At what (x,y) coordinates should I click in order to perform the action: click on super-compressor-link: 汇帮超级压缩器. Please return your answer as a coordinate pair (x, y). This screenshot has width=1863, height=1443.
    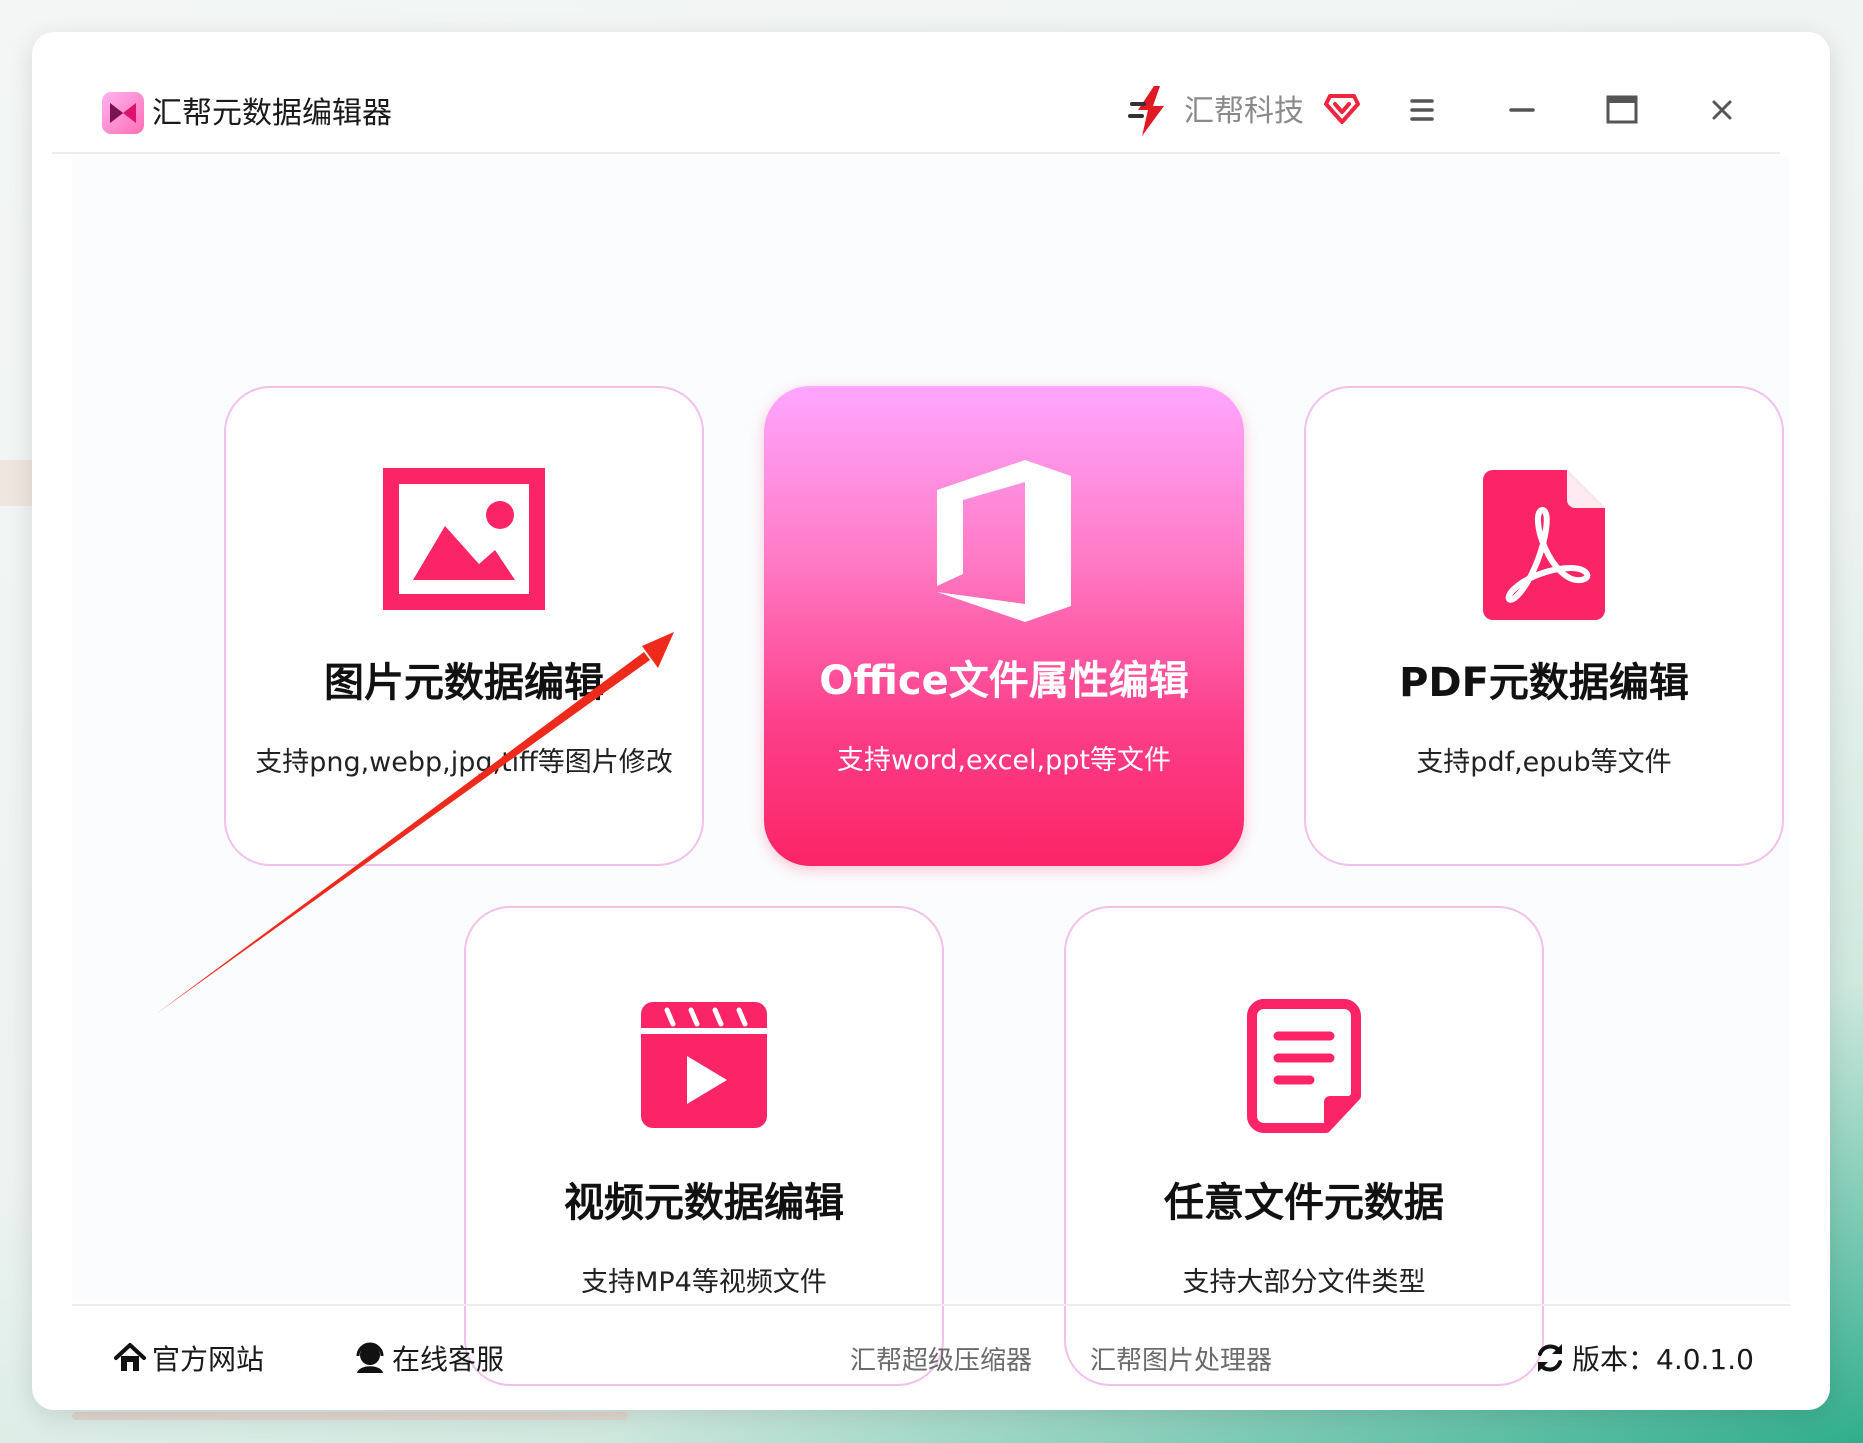
    Looking at the image, I should click on (941, 1358).